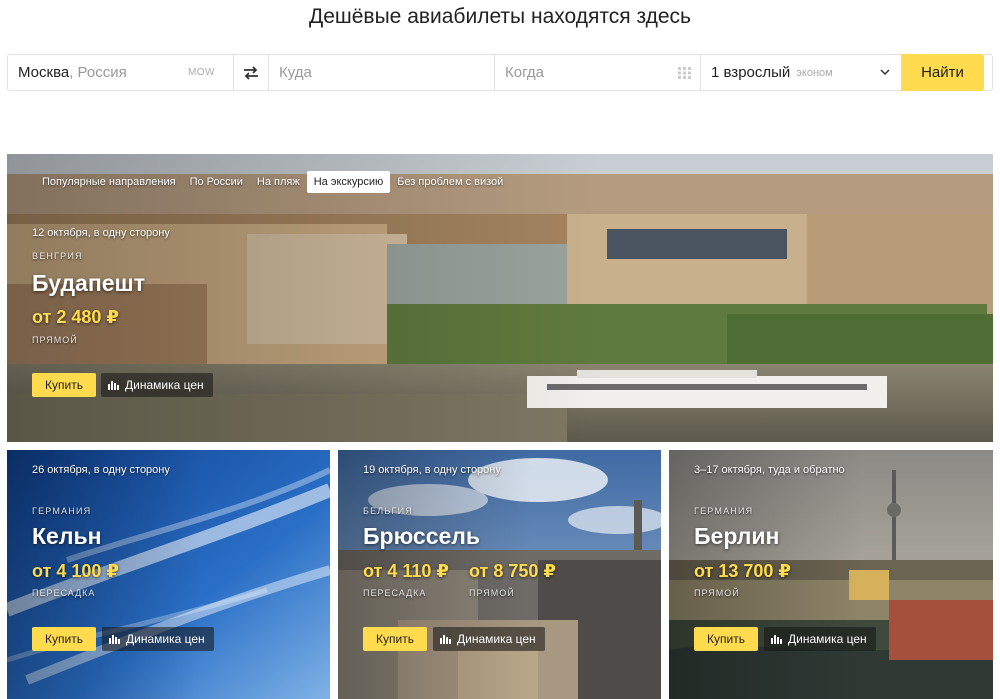  Describe the element at coordinates (348, 182) in the screenshot. I see `tab-excursion: На экскурсию` at that location.